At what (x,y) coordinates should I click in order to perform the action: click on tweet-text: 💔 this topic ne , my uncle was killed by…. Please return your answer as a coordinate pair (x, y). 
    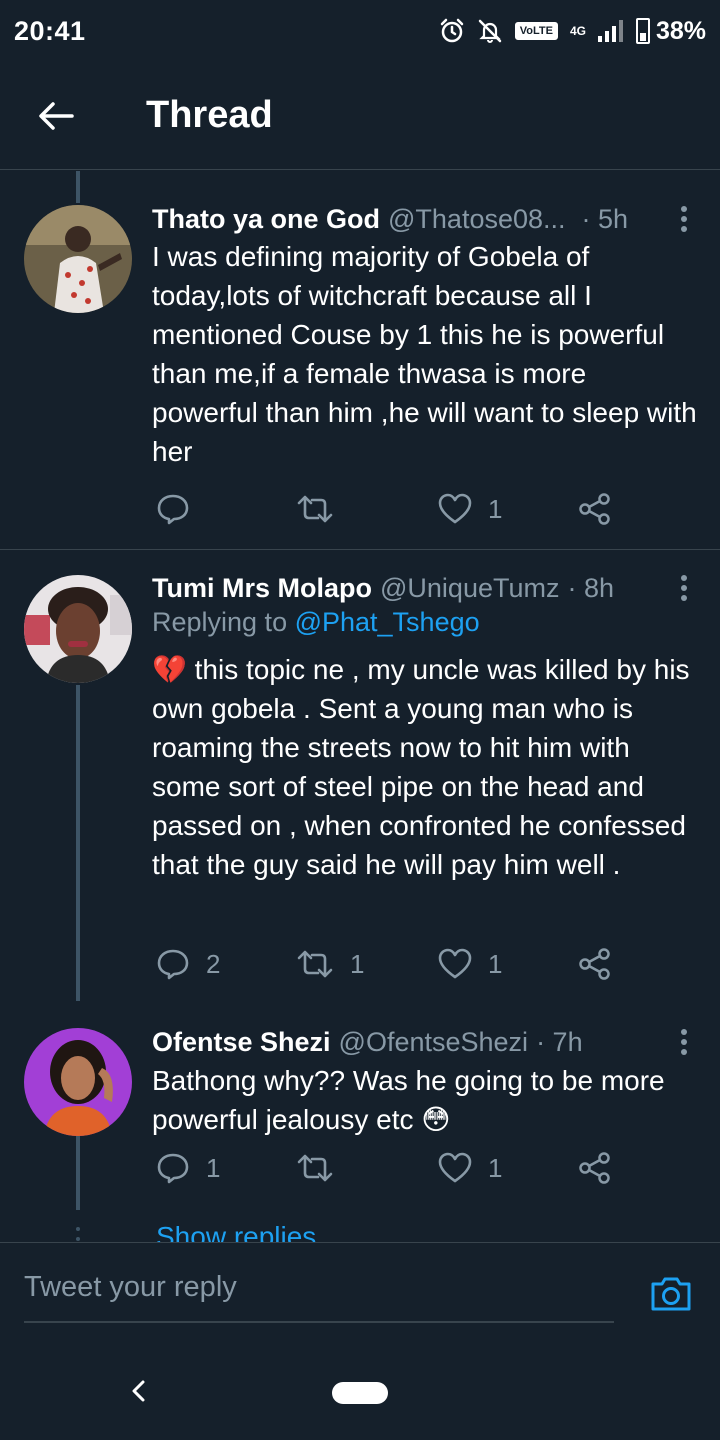
    Looking at the image, I should click on (424, 767).